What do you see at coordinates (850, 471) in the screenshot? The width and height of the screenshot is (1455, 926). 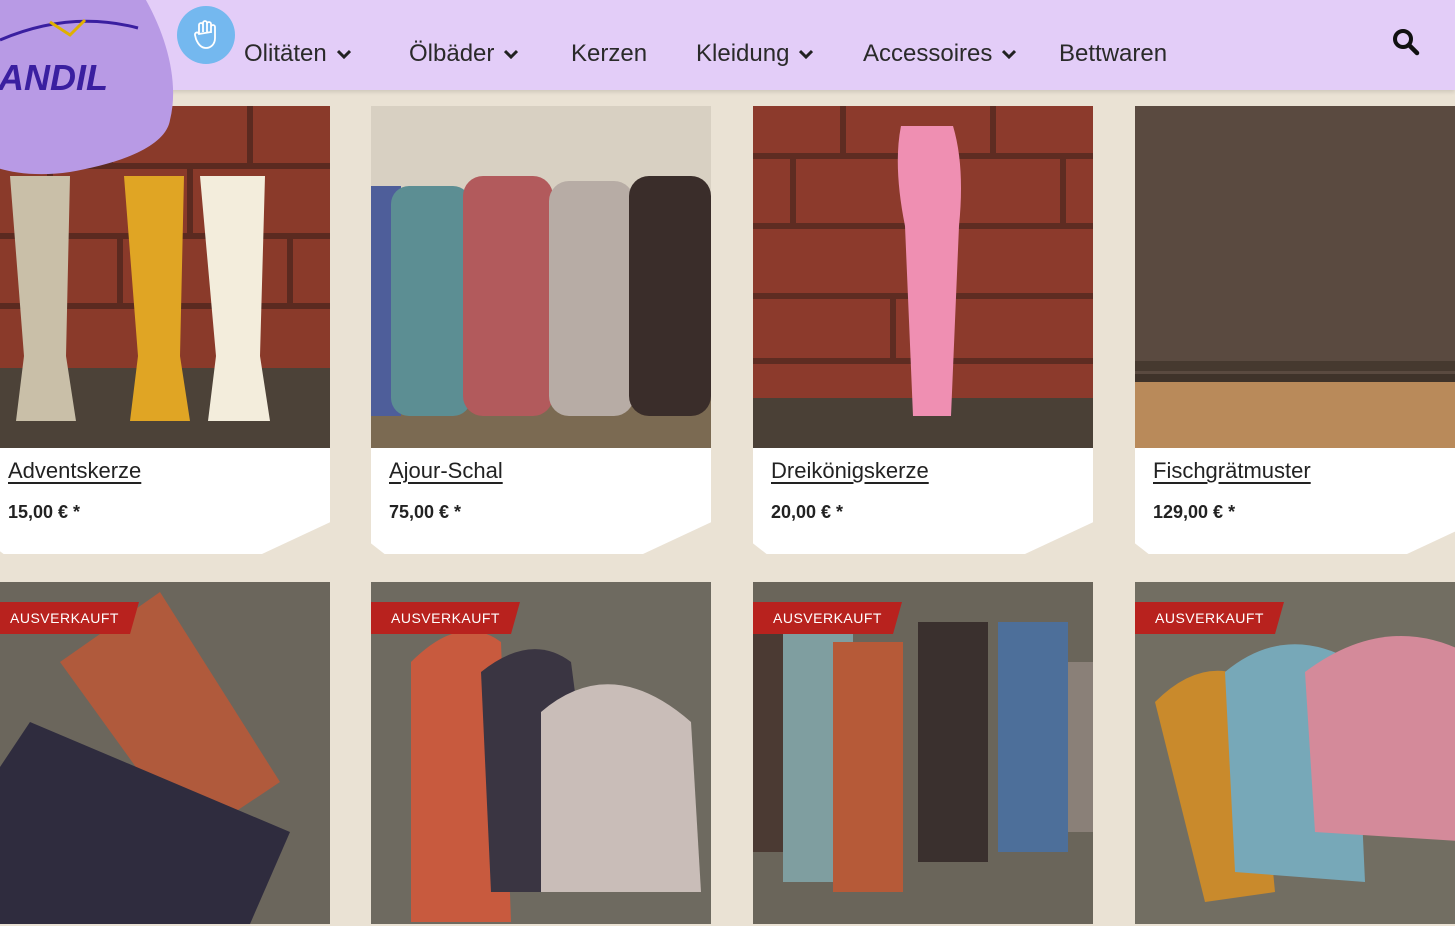 I see `product-title: Dreikönigskerze` at bounding box center [850, 471].